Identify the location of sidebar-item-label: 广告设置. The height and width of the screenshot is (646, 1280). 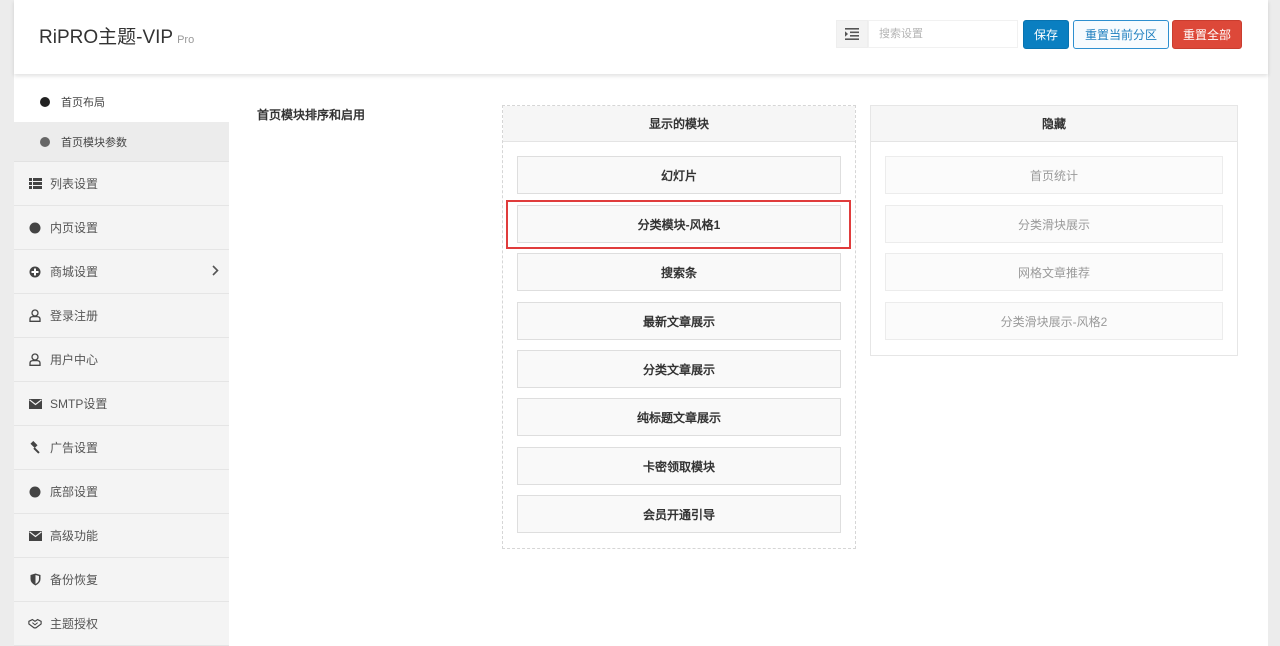
(74, 448).